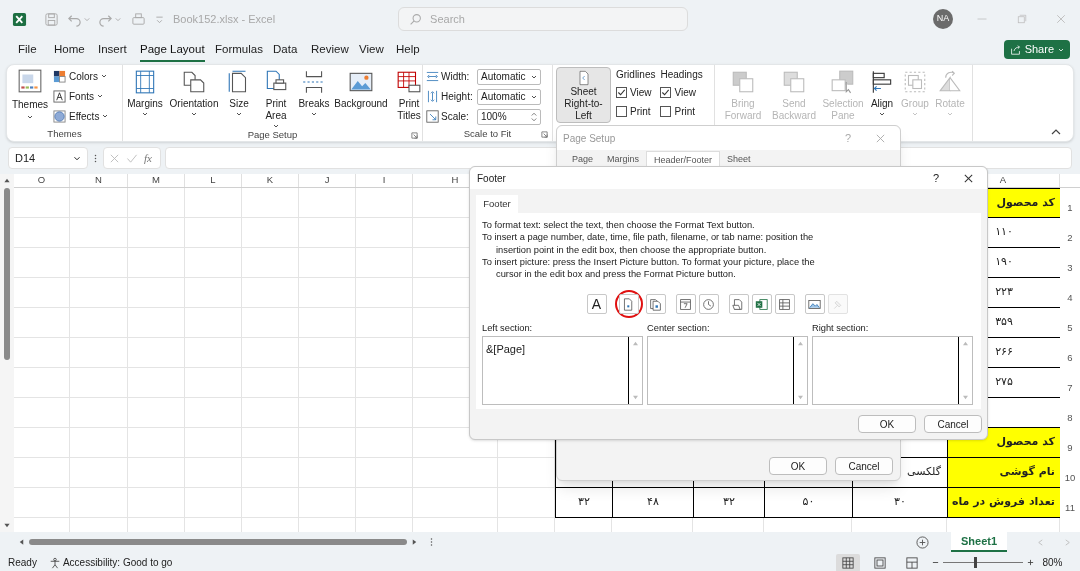 The image size is (1080, 571). What do you see at coordinates (1070, 443) in the screenshot?
I see `row-header: 9` at bounding box center [1070, 443].